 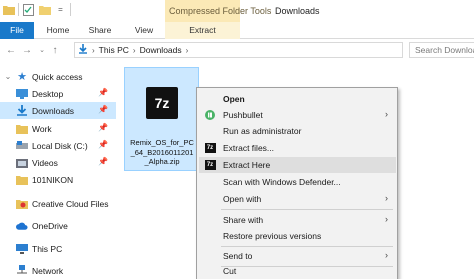 What do you see at coordinates (70, 203) in the screenshot?
I see `sidebar-item-label: Creative Cloud Files` at bounding box center [70, 203].